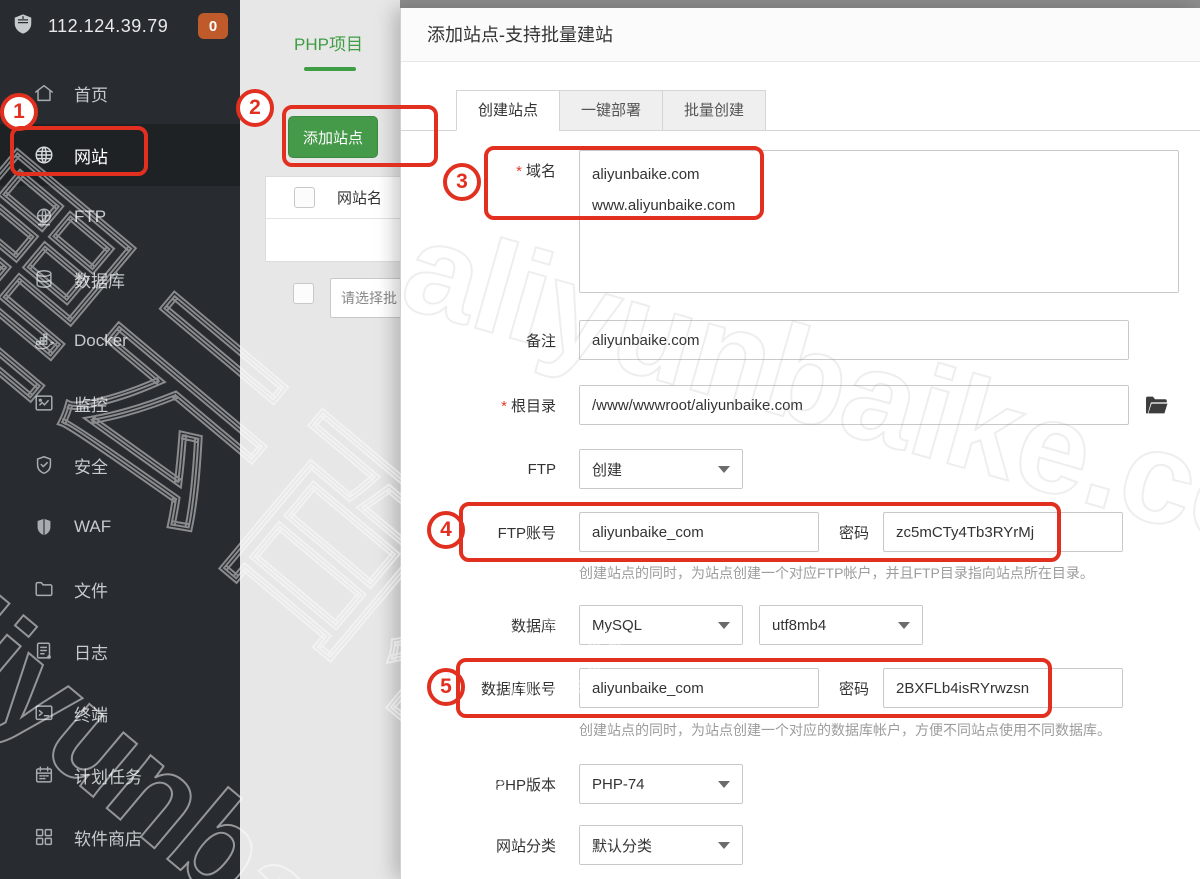  Describe the element at coordinates (44, 93) in the screenshot. I see `home-icon` at that location.